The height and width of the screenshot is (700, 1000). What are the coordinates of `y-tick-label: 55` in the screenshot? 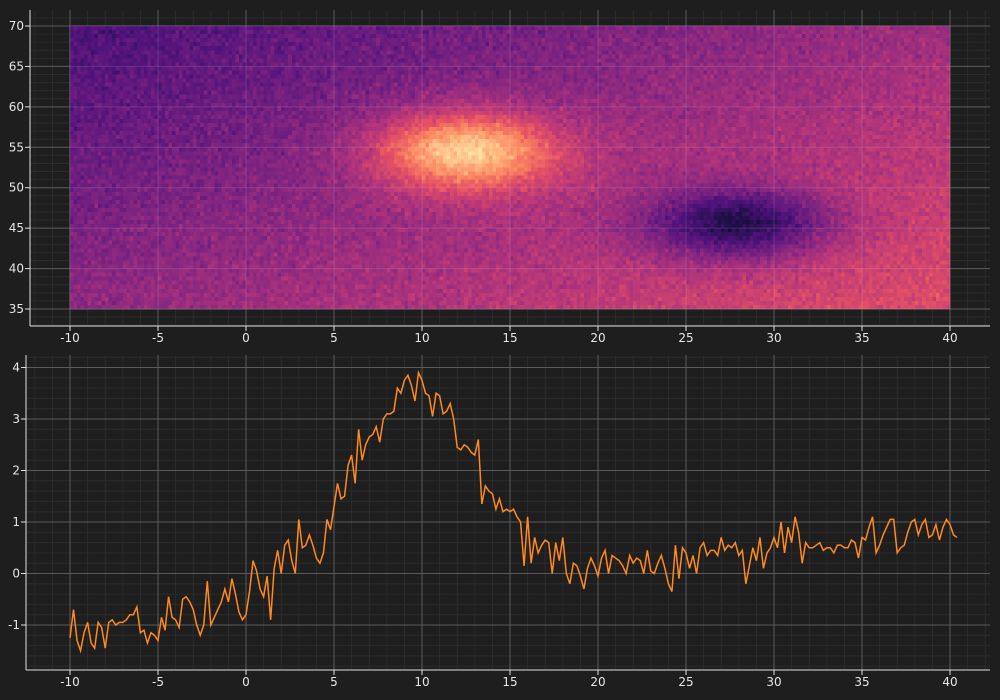 It's located at (16, 147).